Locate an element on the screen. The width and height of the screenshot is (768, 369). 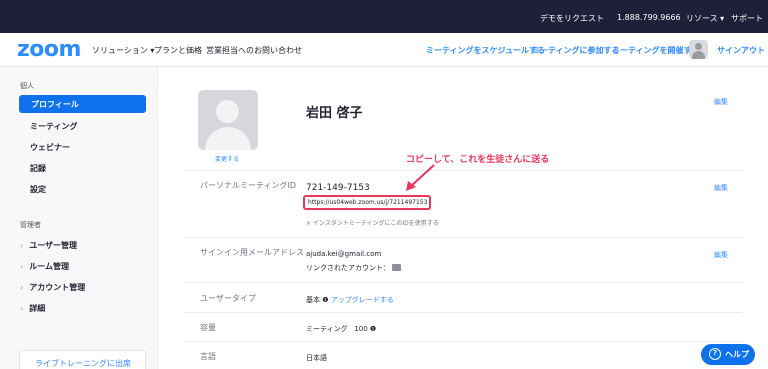
question-icon: ? is located at coordinates (715, 354).